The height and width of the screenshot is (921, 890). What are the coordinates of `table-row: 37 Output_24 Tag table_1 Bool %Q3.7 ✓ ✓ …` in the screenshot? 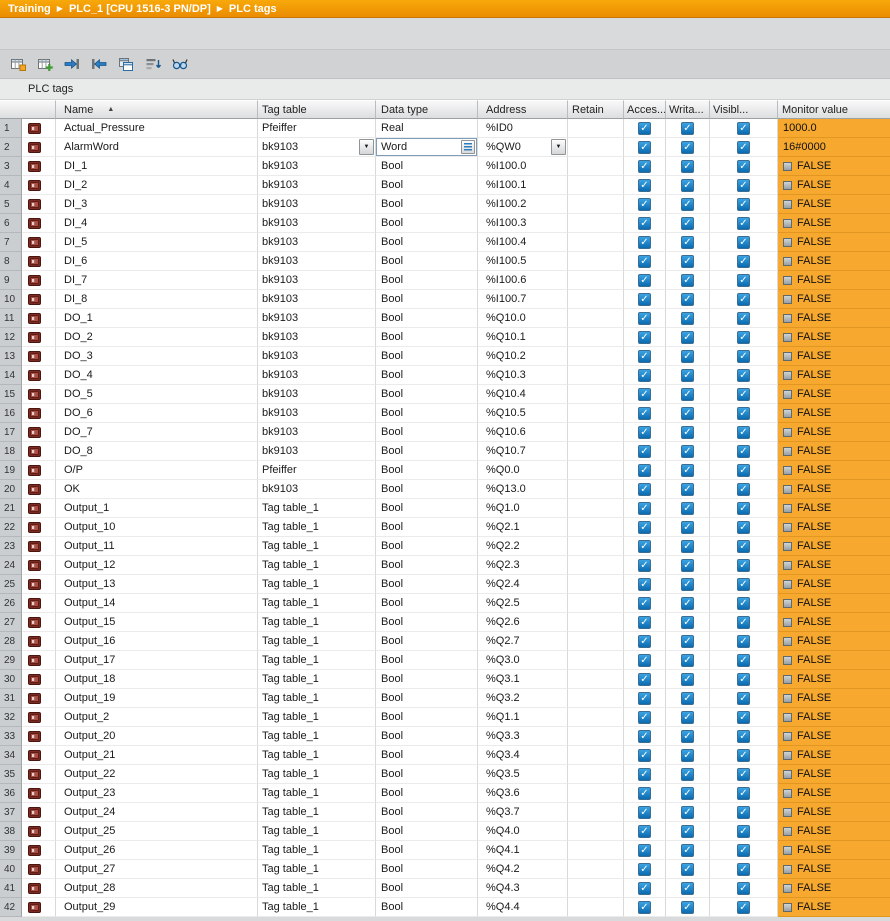 It's located at (445, 812).